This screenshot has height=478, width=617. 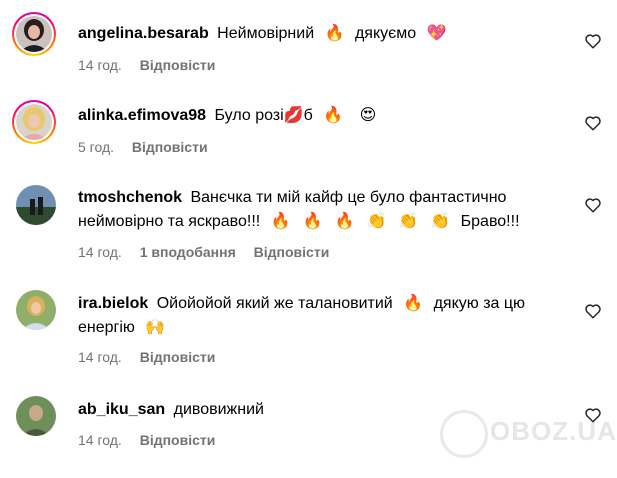 I want to click on comment-time: 5 год., so click(x=96, y=147).